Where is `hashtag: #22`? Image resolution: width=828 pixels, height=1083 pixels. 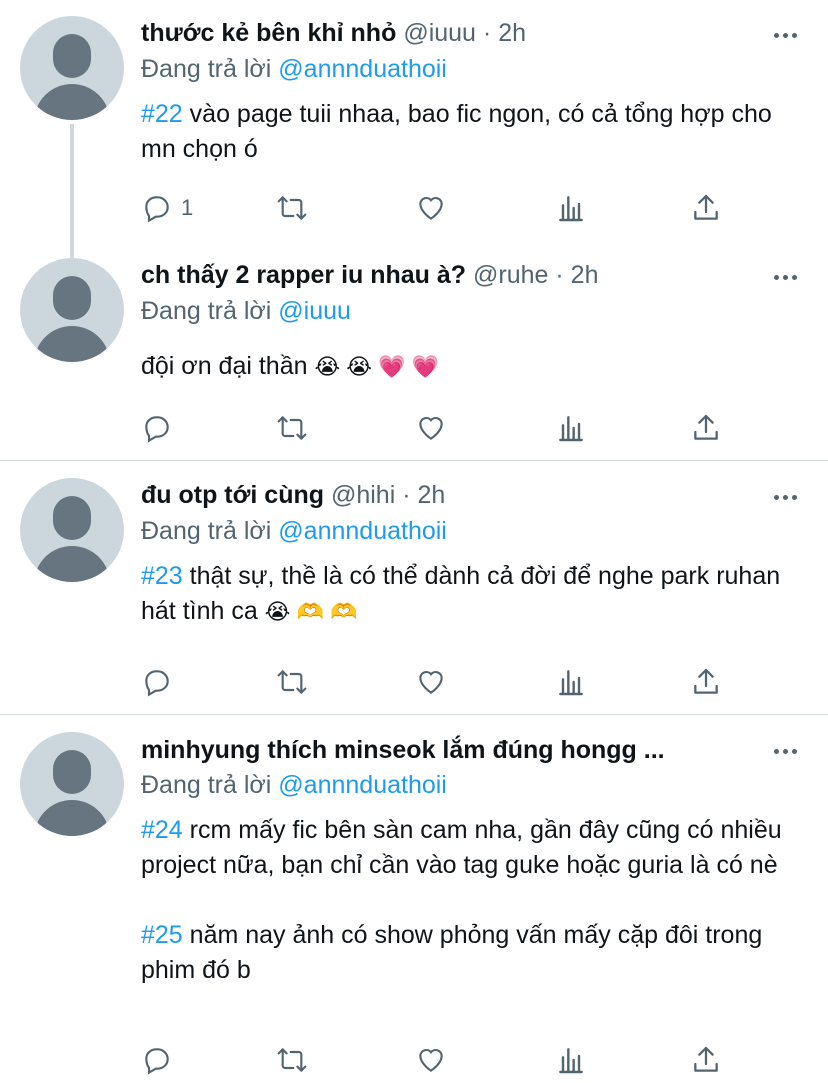
hashtag: #22 is located at coordinates (162, 114).